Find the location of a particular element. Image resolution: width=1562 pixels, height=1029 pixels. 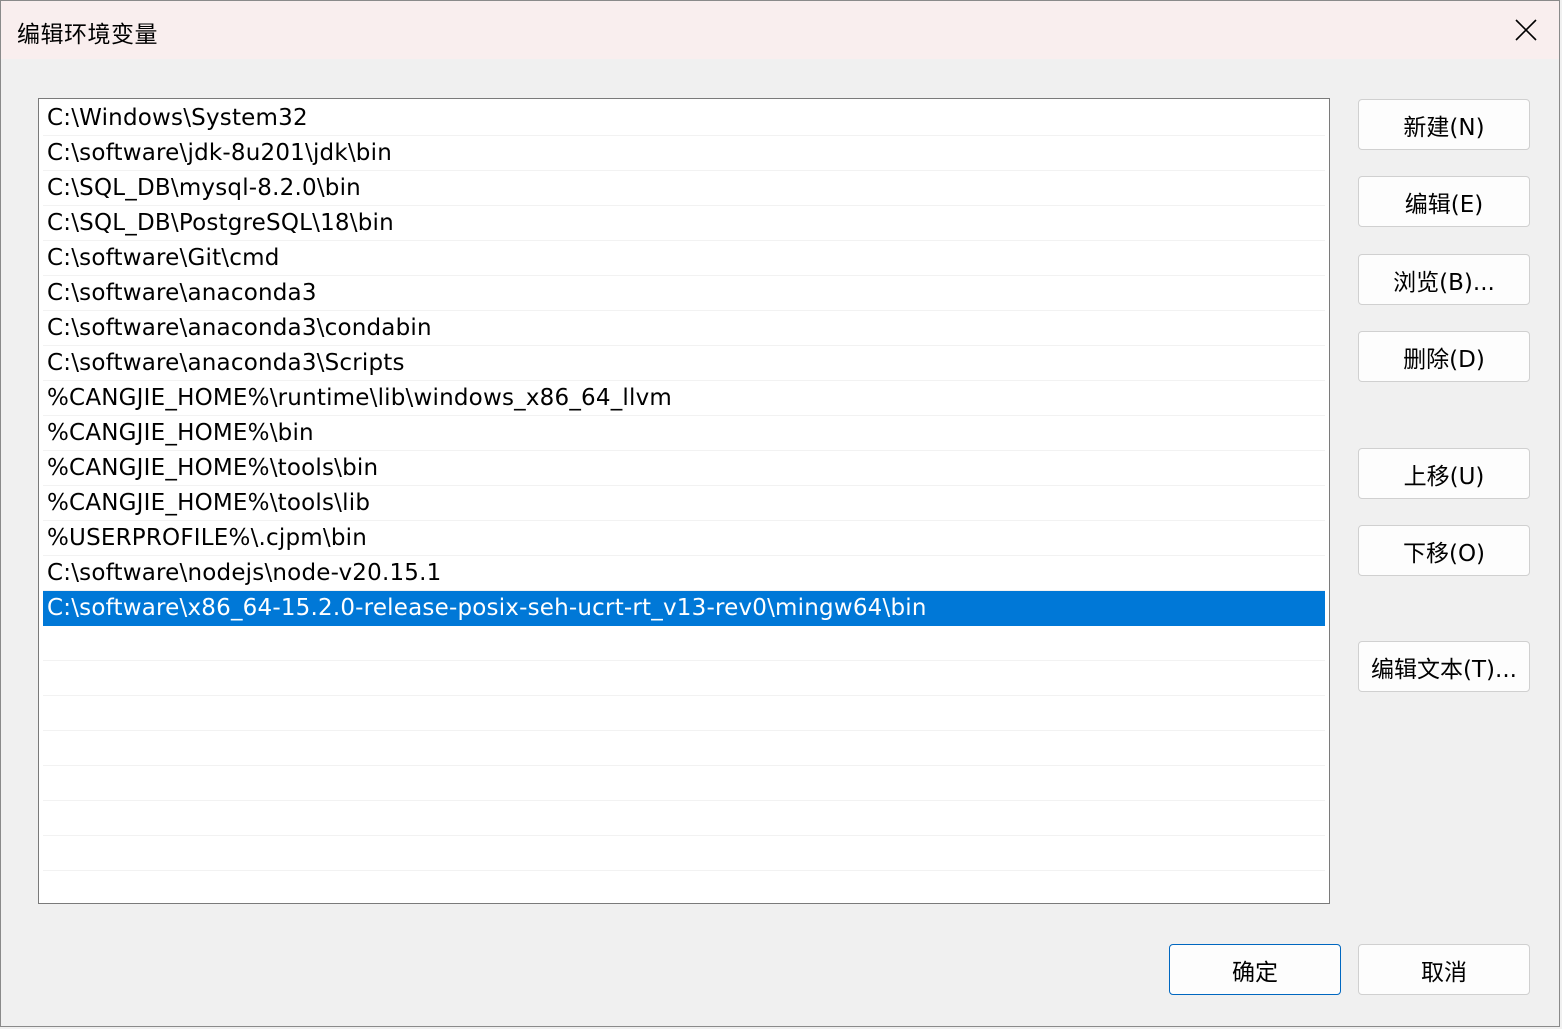

new-button: 新建(N) is located at coordinates (1444, 124).